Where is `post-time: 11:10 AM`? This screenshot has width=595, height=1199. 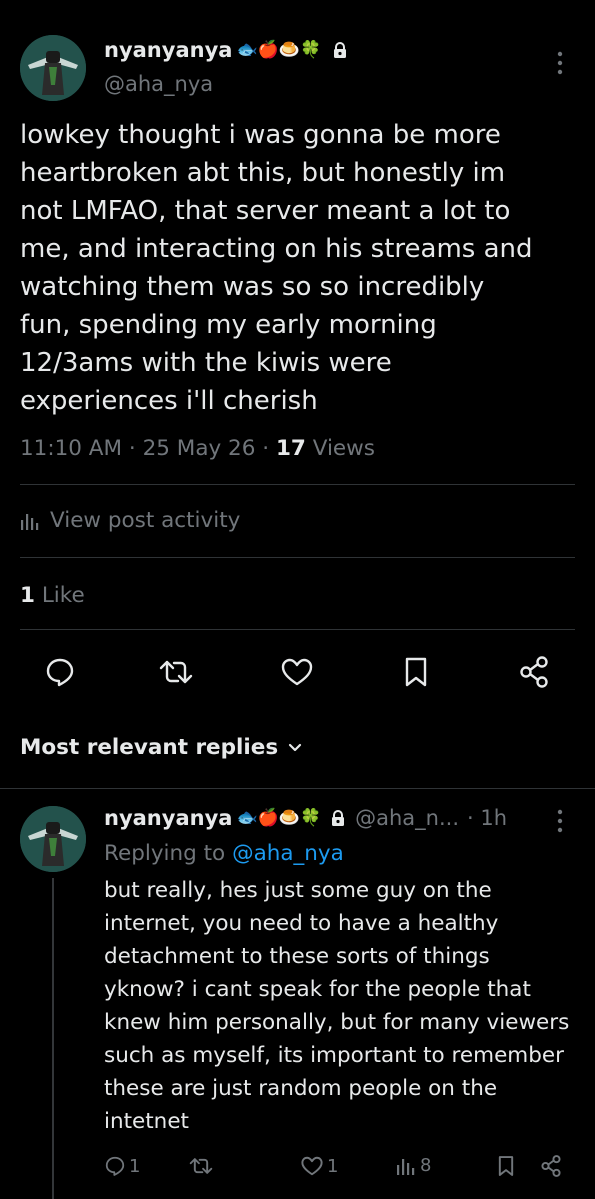 post-time: 11:10 AM is located at coordinates (71, 448).